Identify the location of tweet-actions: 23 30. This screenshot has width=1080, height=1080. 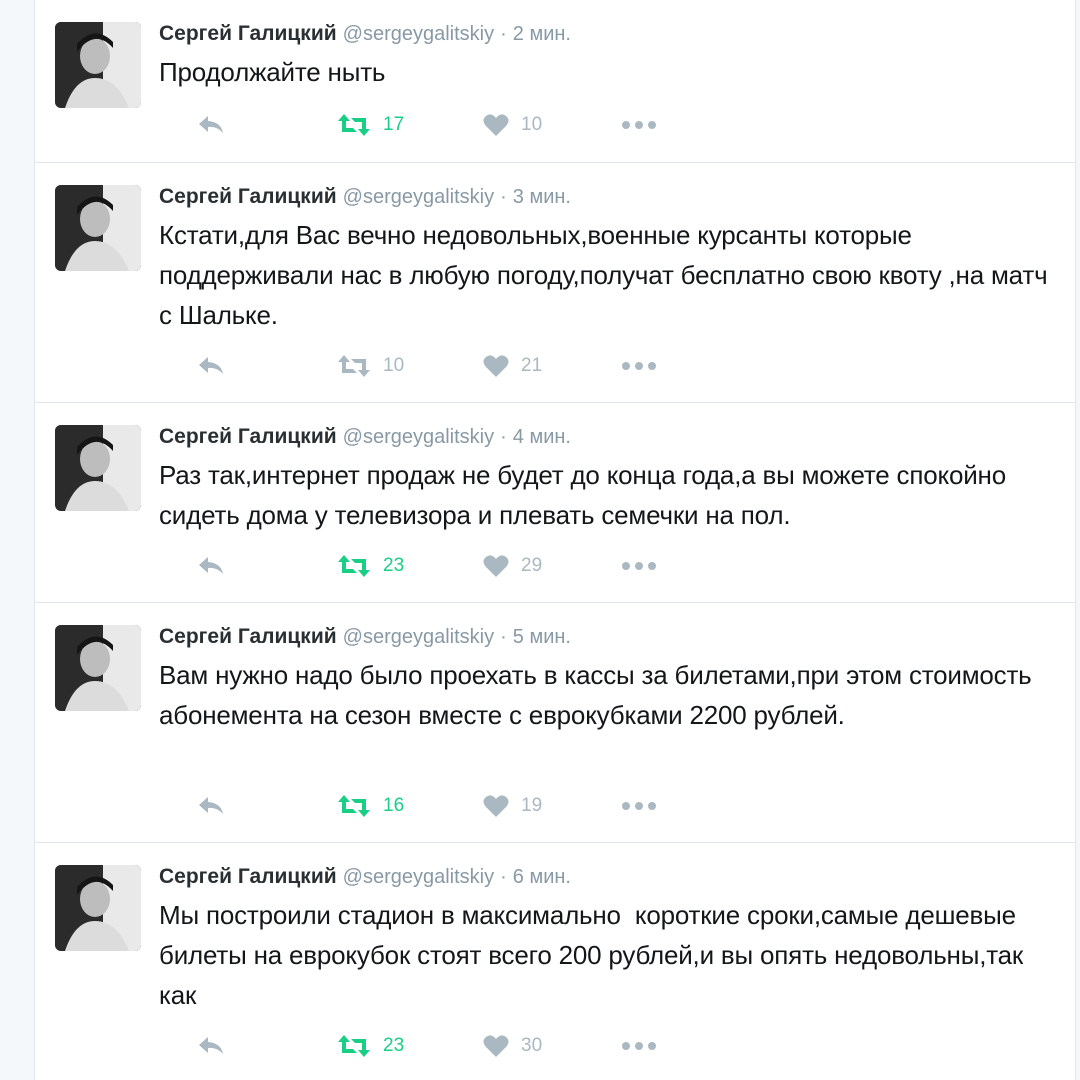
(459, 1046).